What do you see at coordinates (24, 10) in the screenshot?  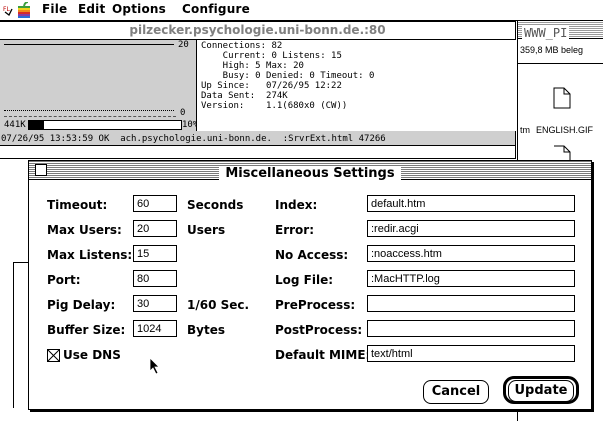 I see `apple-icon` at bounding box center [24, 10].